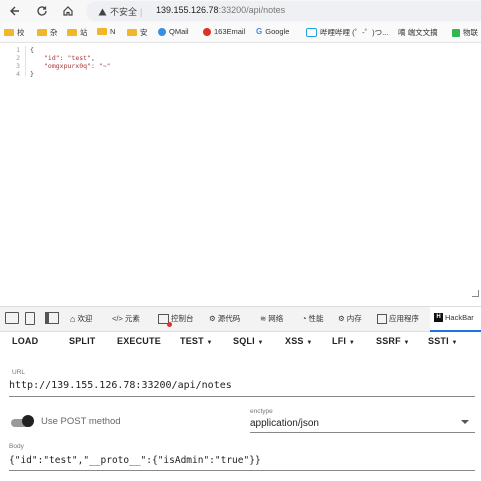 Image resolution: width=481 pixels, height=481 pixels. Describe the element at coordinates (393, 341) in the screenshot. I see `ssrf-menu: SSRF ▼` at that location.